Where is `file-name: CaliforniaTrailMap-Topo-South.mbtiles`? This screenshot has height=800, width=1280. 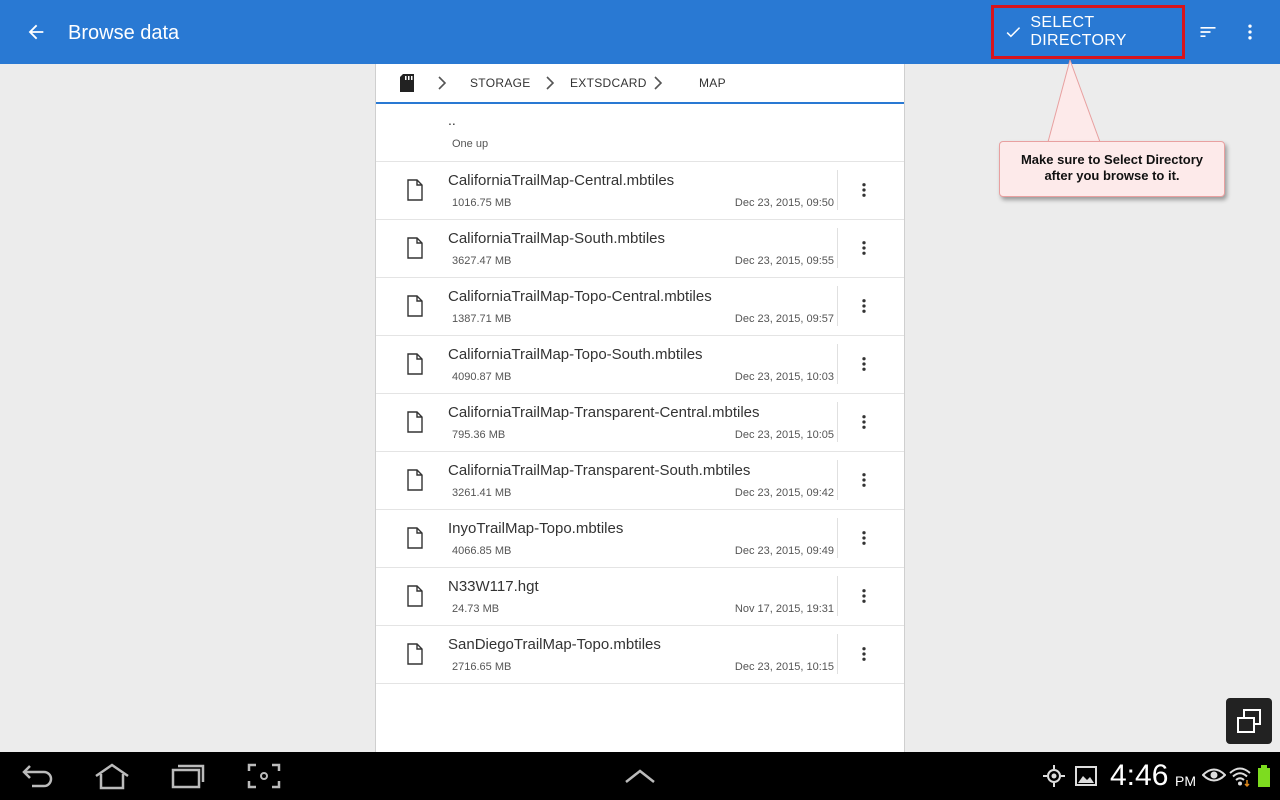
file-name: CaliforniaTrailMap-Topo-South.mbtiles is located at coordinates (575, 354).